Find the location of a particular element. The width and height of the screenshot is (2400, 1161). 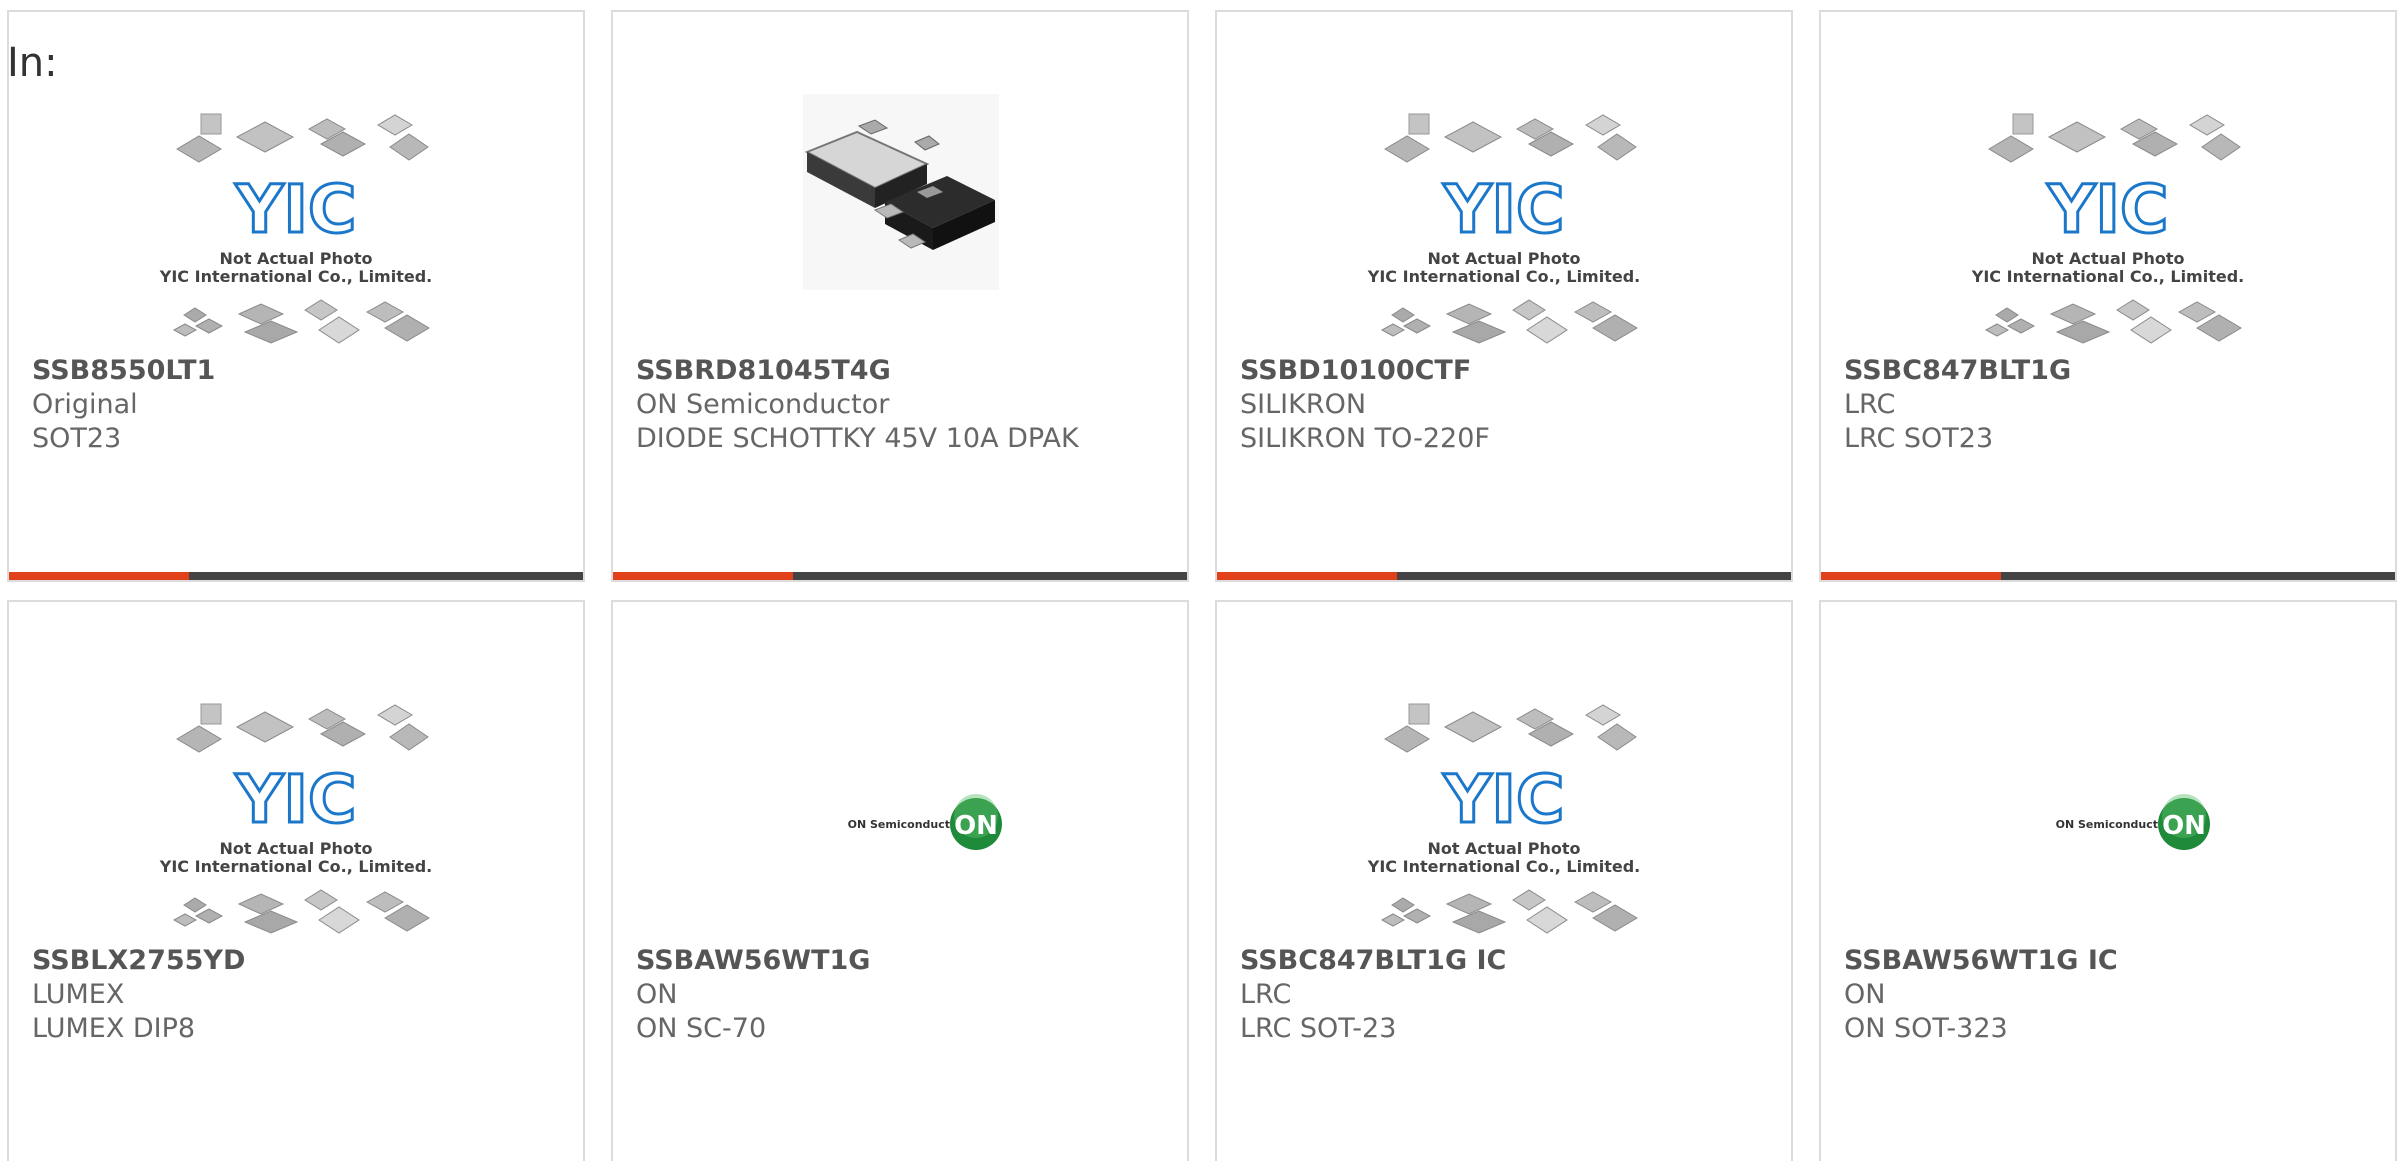

description: LRC SOT23 is located at coordinates (1919, 438).